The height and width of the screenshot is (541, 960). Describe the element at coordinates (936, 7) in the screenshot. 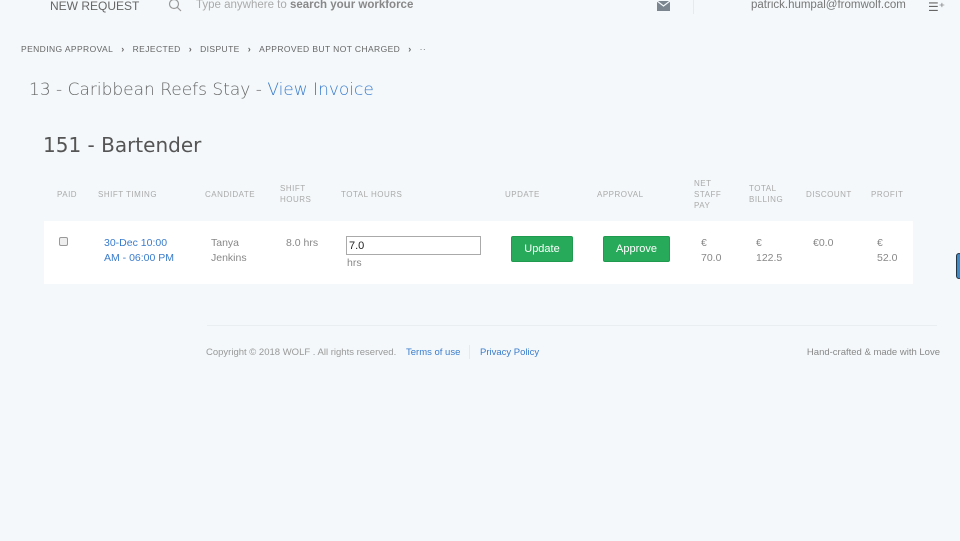

I see `menu-add-icon: ☰⁺` at that location.